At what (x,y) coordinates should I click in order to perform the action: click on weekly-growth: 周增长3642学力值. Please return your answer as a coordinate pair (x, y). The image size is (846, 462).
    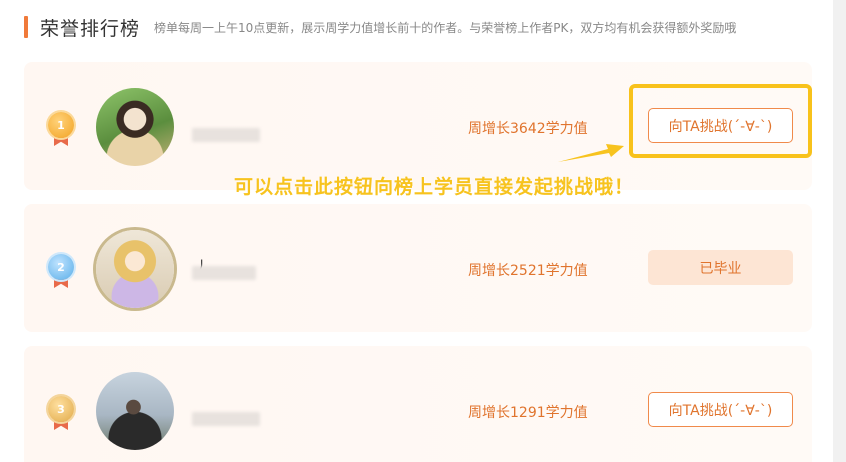
    Looking at the image, I should click on (528, 129).